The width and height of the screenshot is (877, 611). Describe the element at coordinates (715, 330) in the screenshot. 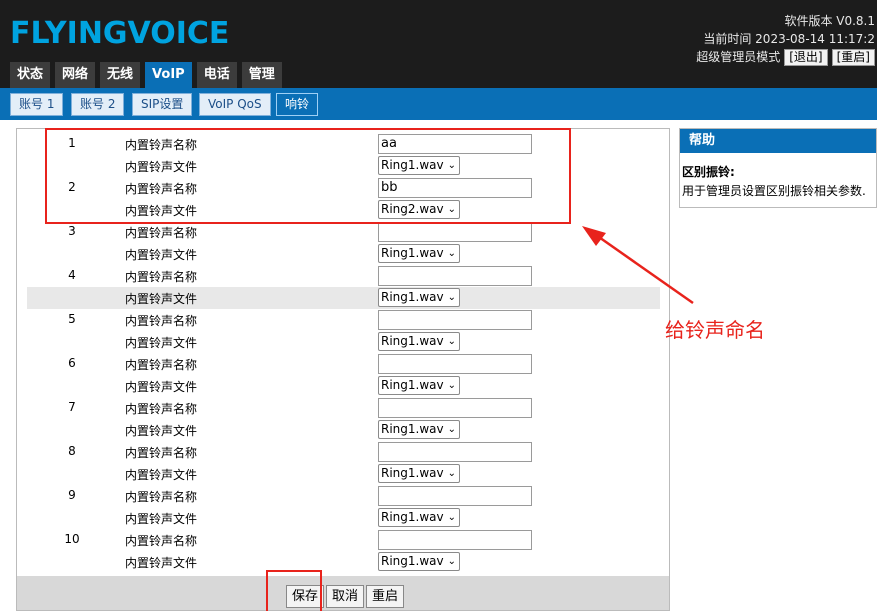

I see `annotation-label: 给铃声命名` at that location.